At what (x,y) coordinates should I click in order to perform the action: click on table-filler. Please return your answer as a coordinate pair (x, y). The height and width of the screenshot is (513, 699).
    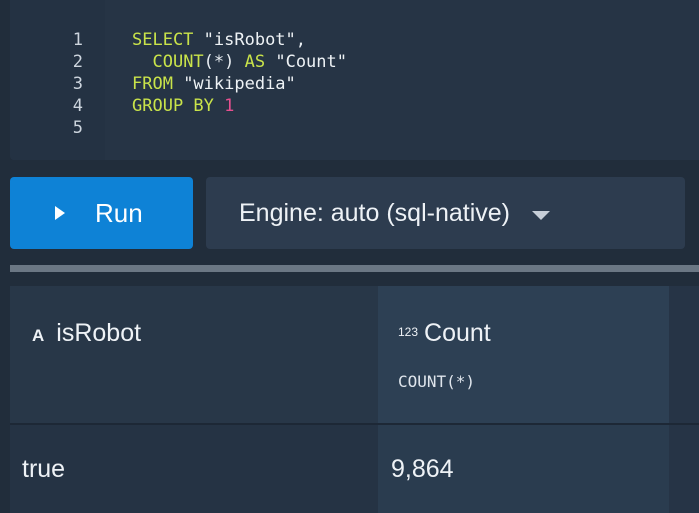
    Looking at the image, I should click on (684, 399).